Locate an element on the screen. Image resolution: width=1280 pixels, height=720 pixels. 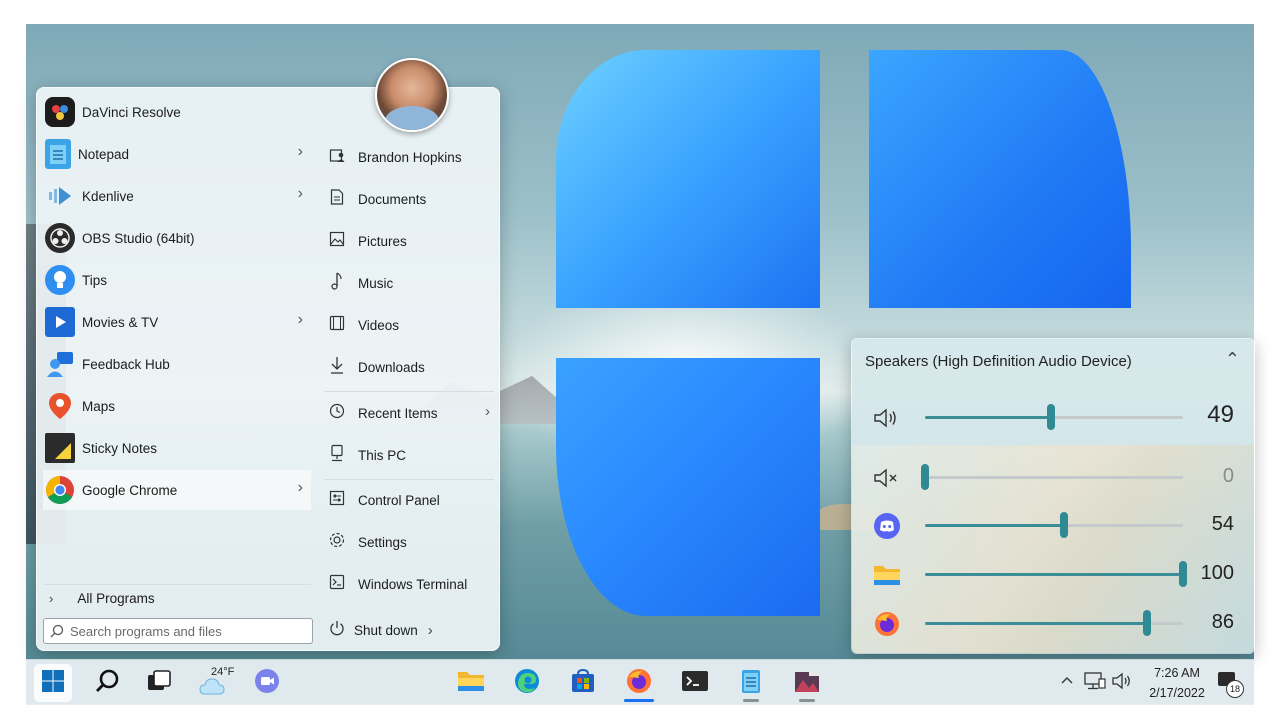
program-maps: Maps is located at coordinates (177, 406).